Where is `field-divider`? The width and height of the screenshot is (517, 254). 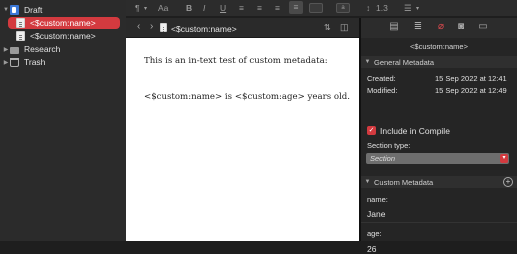
field-divider is located at coordinates (439, 222).